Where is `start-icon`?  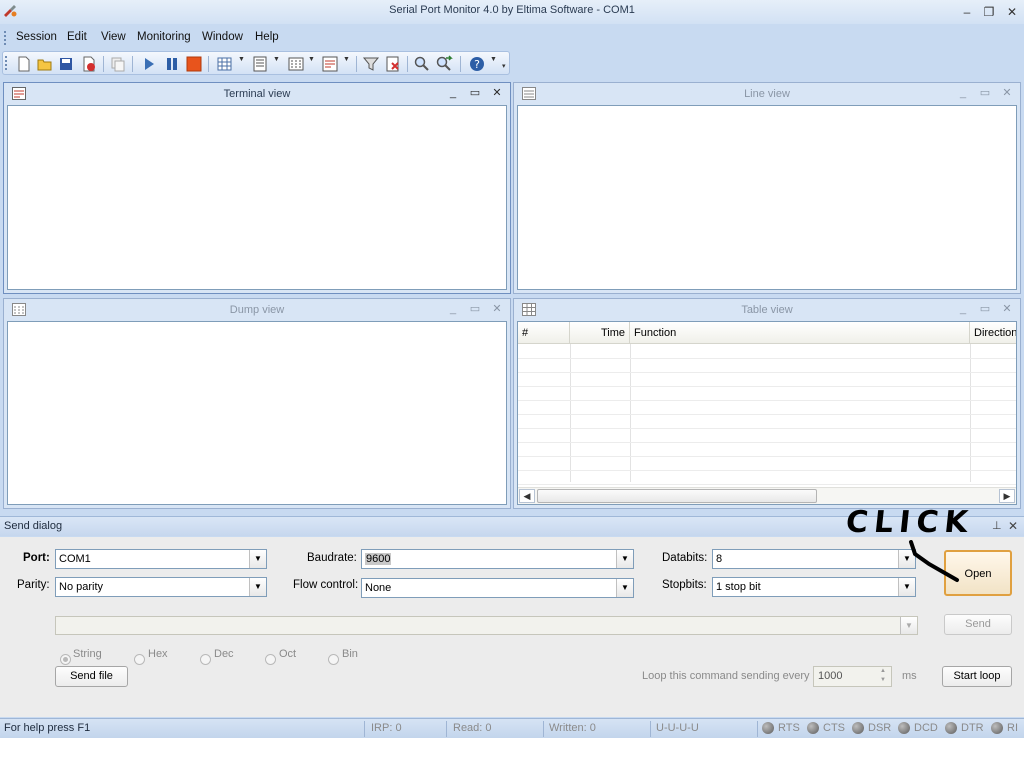
start-icon is located at coordinates (149, 64).